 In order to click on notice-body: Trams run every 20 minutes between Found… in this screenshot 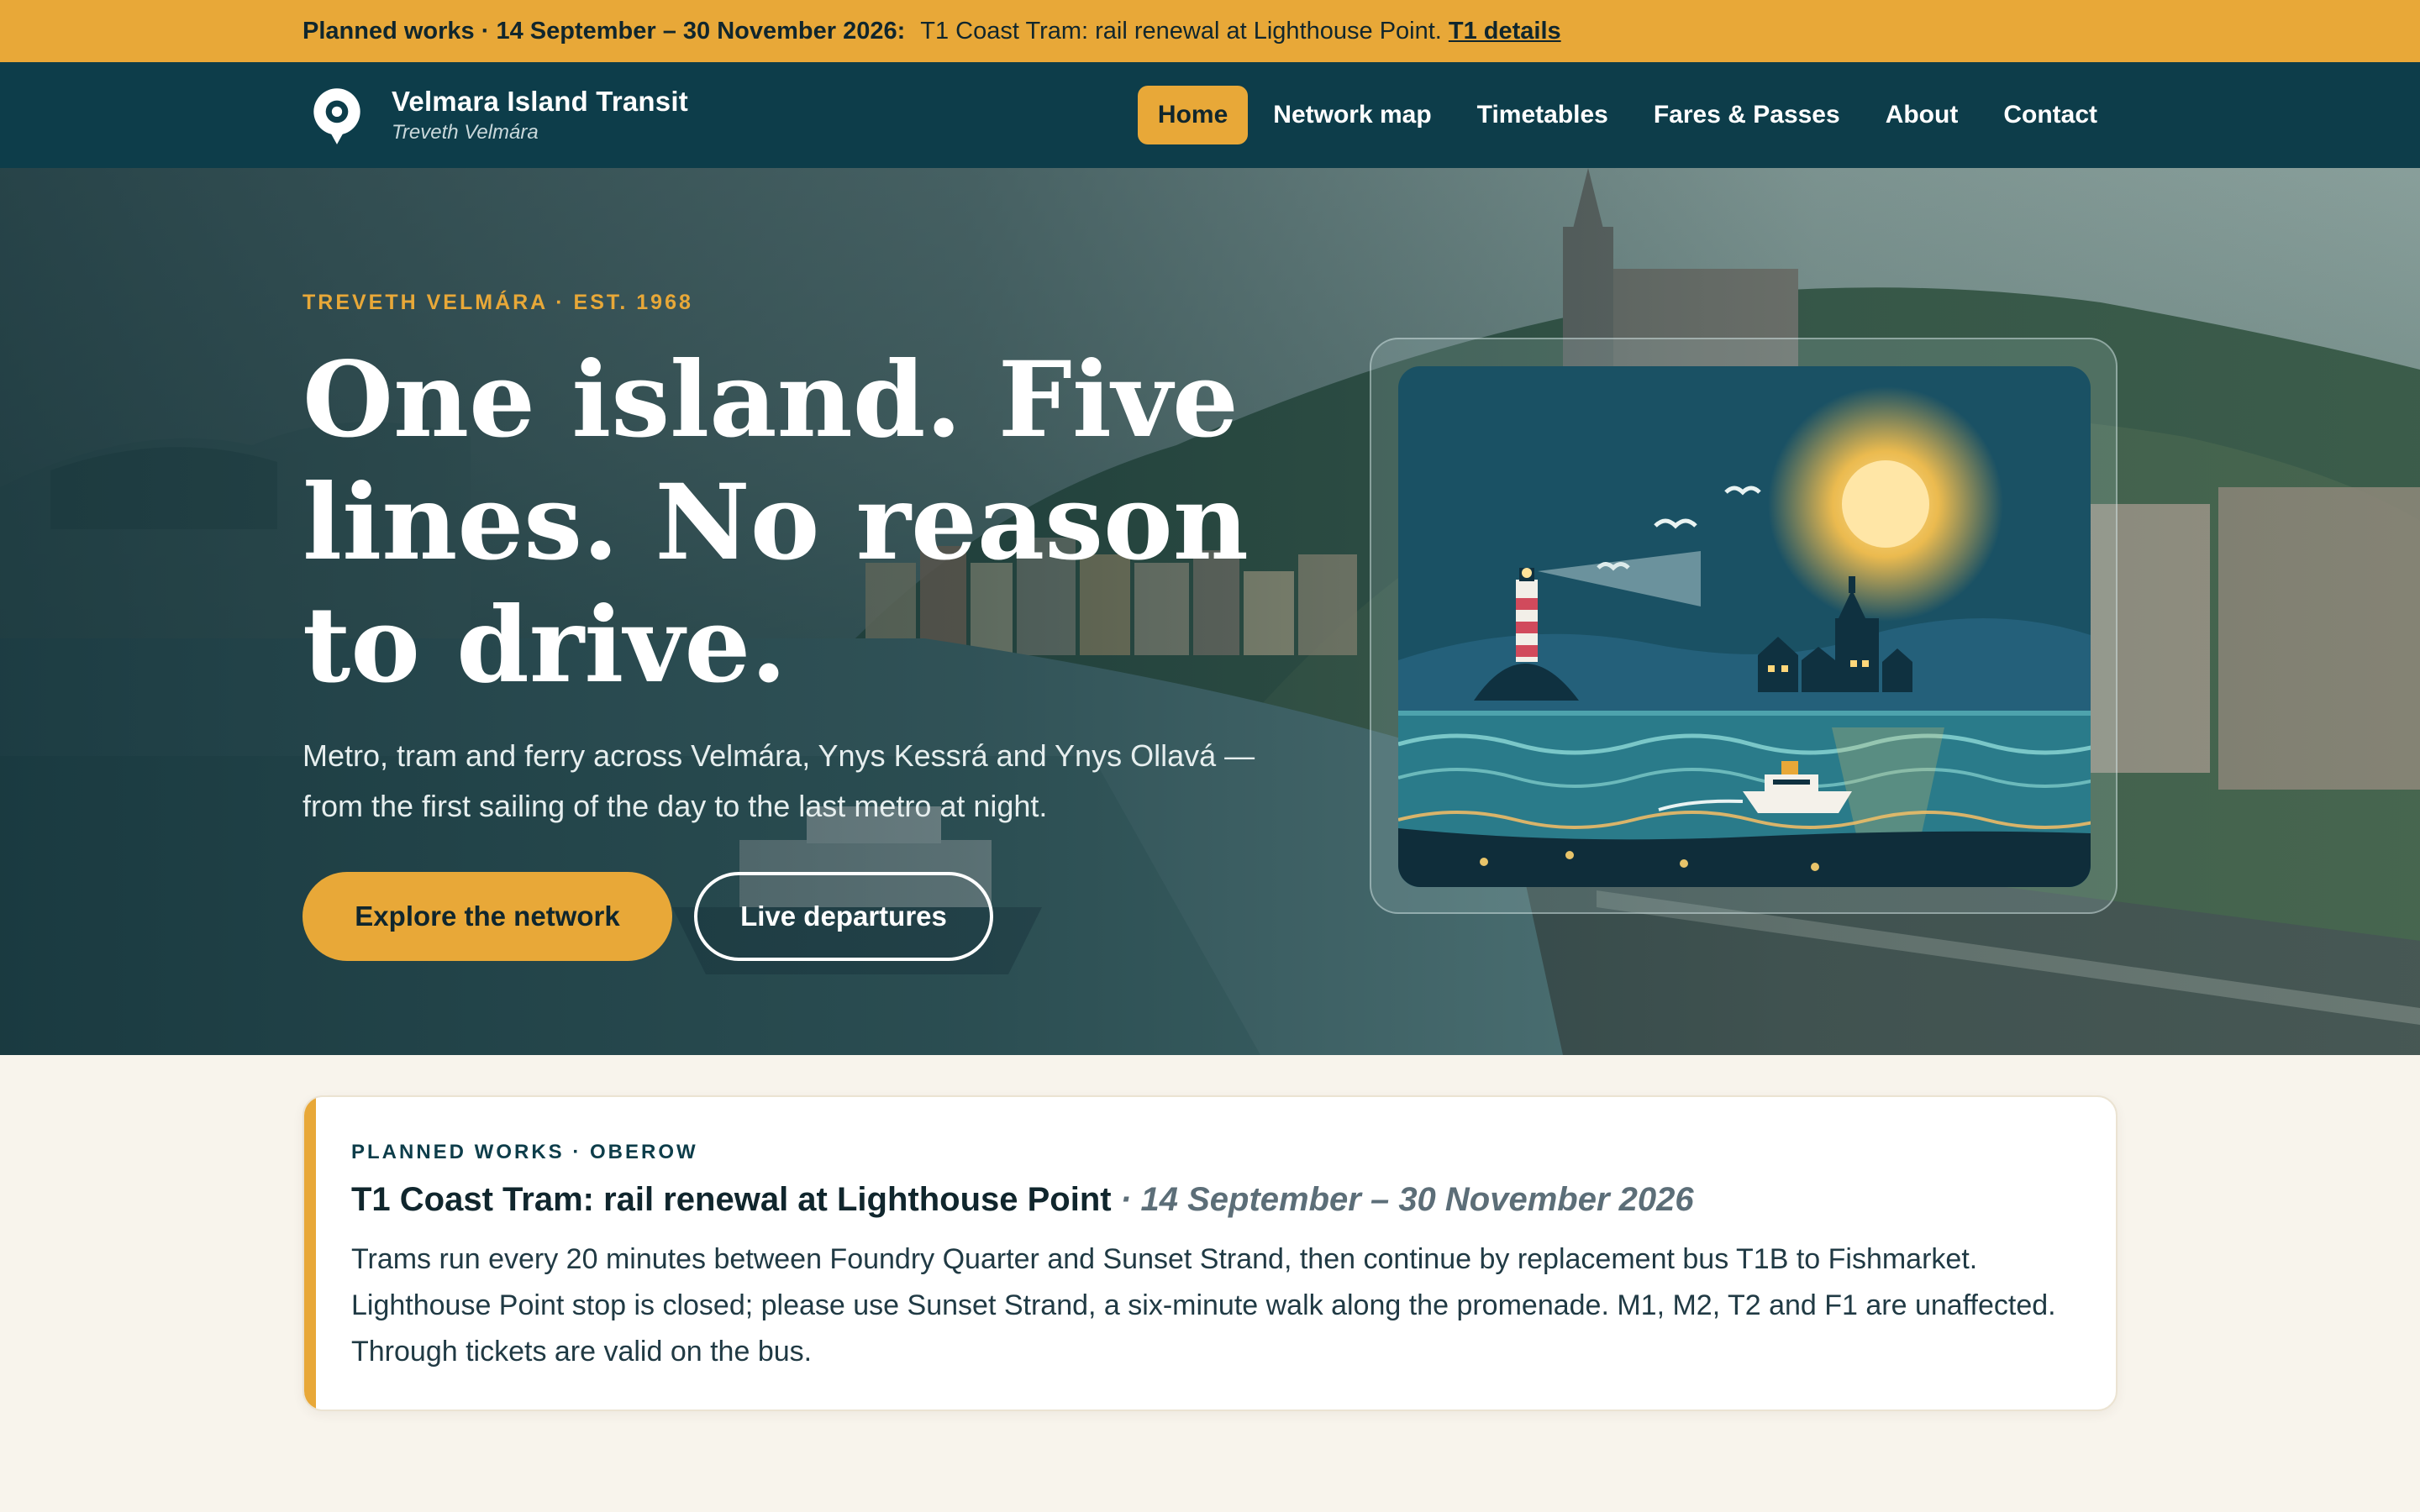, I will do `click(1203, 1305)`.